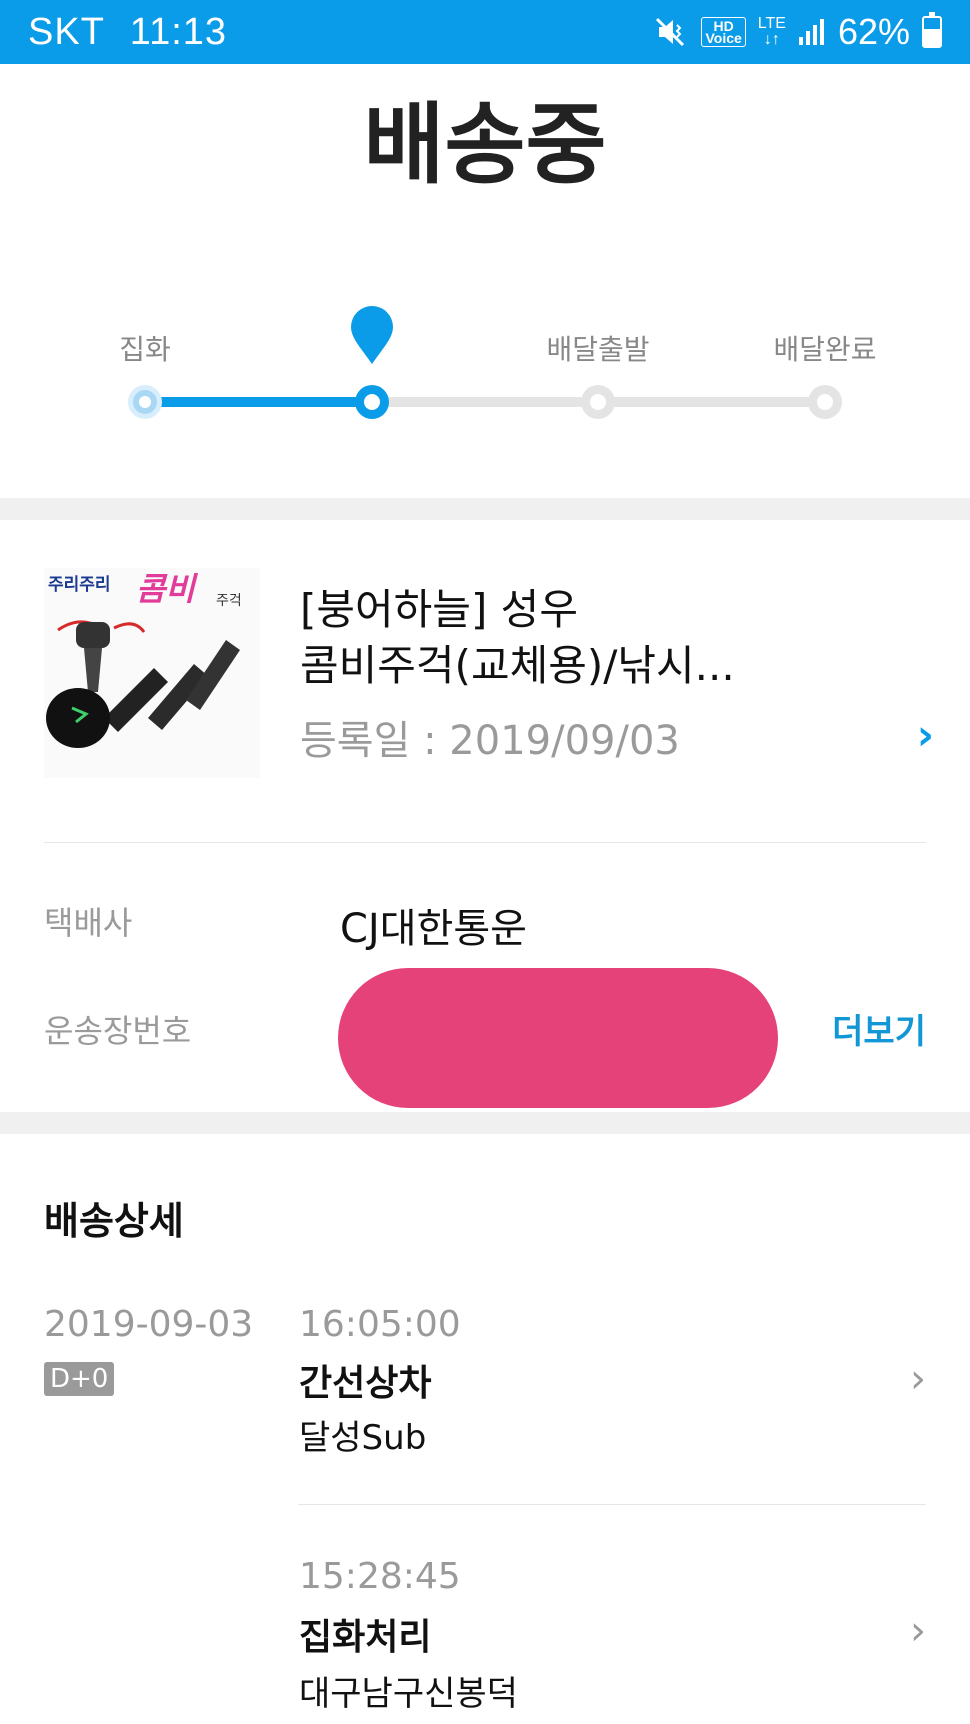 This screenshot has height=1724, width=970. What do you see at coordinates (485, 144) in the screenshot?
I see `page-title: 배송중` at bounding box center [485, 144].